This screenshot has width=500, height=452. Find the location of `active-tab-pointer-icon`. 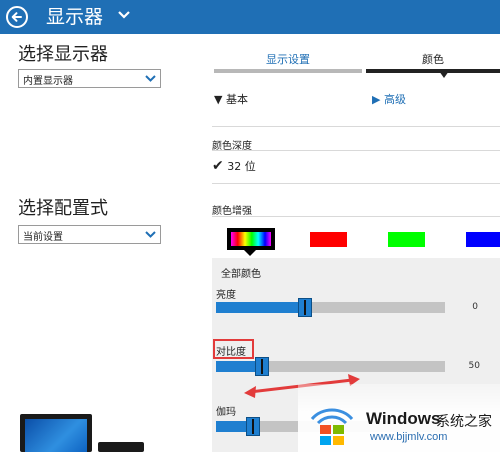

active-tab-pointer-icon is located at coordinates (444, 74).